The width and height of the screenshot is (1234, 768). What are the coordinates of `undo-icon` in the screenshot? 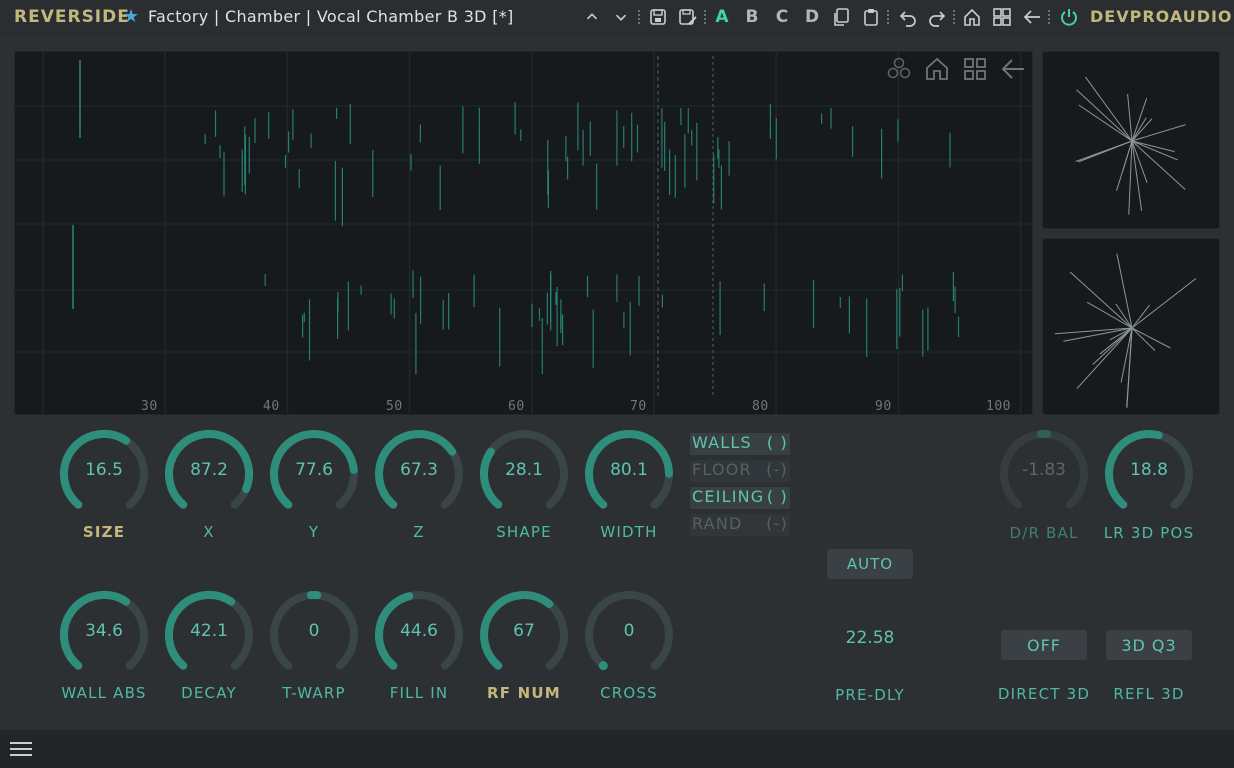 It's located at (908, 17).